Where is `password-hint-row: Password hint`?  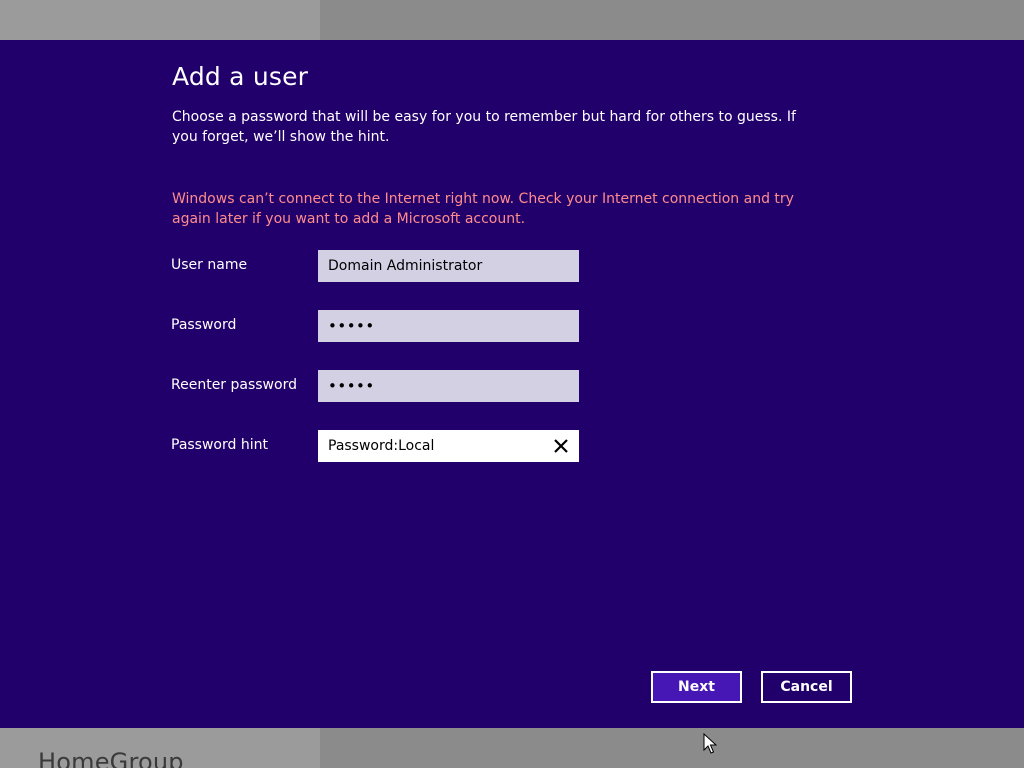
password-hint-row: Password hint is located at coordinates (381, 446).